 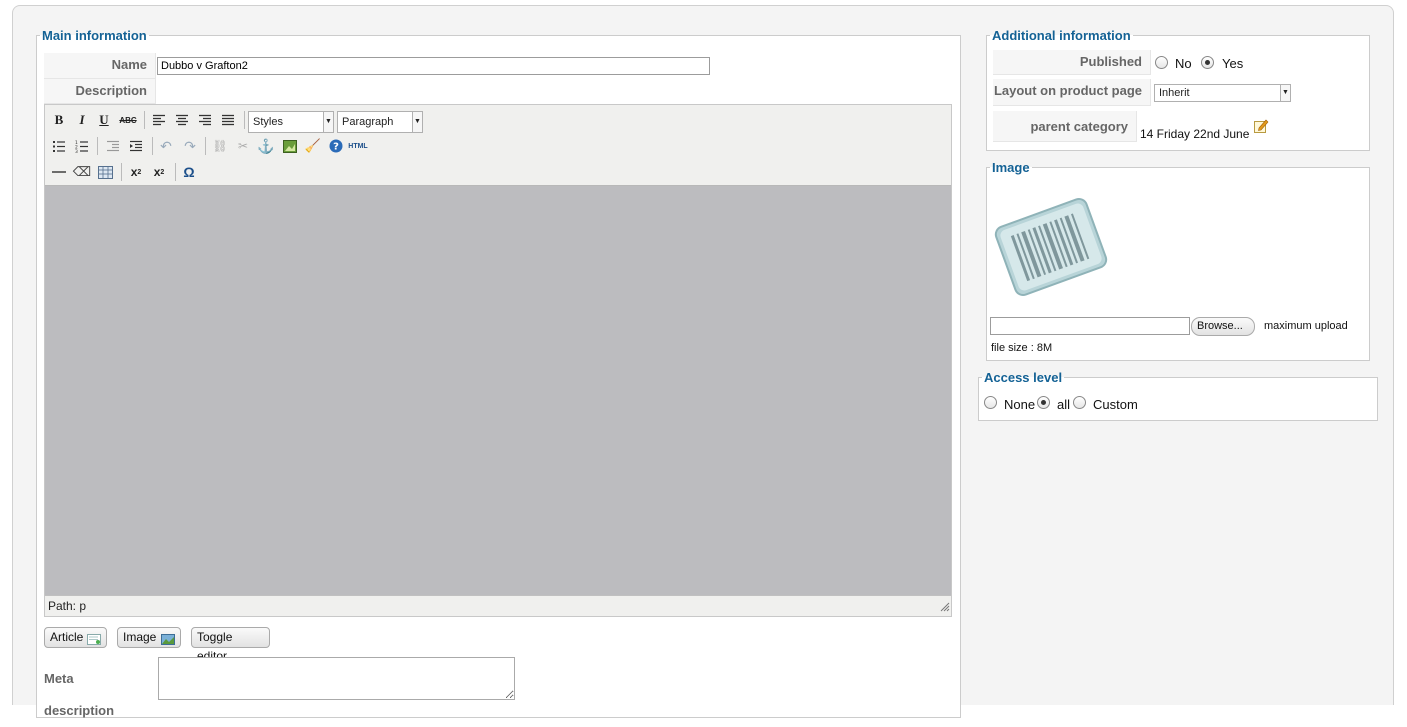 I want to click on name-label: Name, so click(x=100, y=66).